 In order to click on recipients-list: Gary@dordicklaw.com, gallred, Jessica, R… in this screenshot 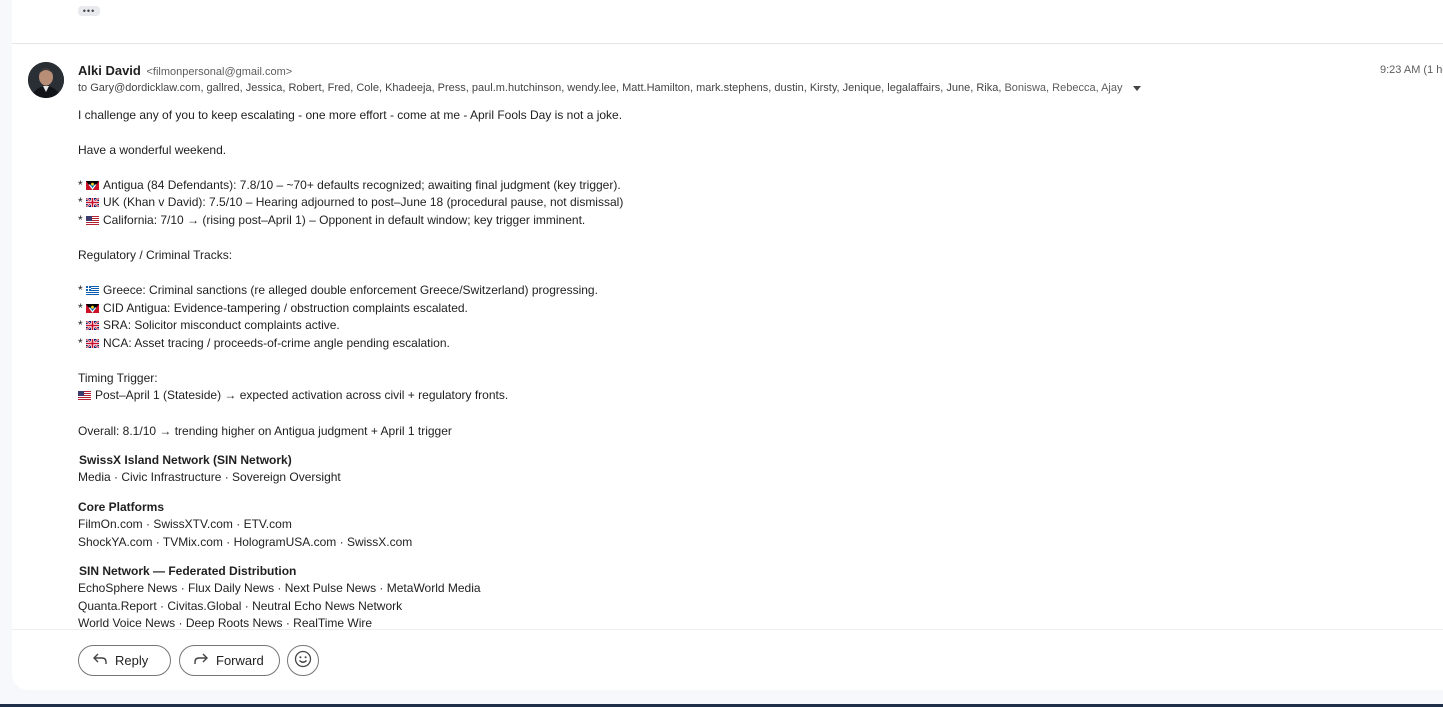, I will do `click(546, 88)`.